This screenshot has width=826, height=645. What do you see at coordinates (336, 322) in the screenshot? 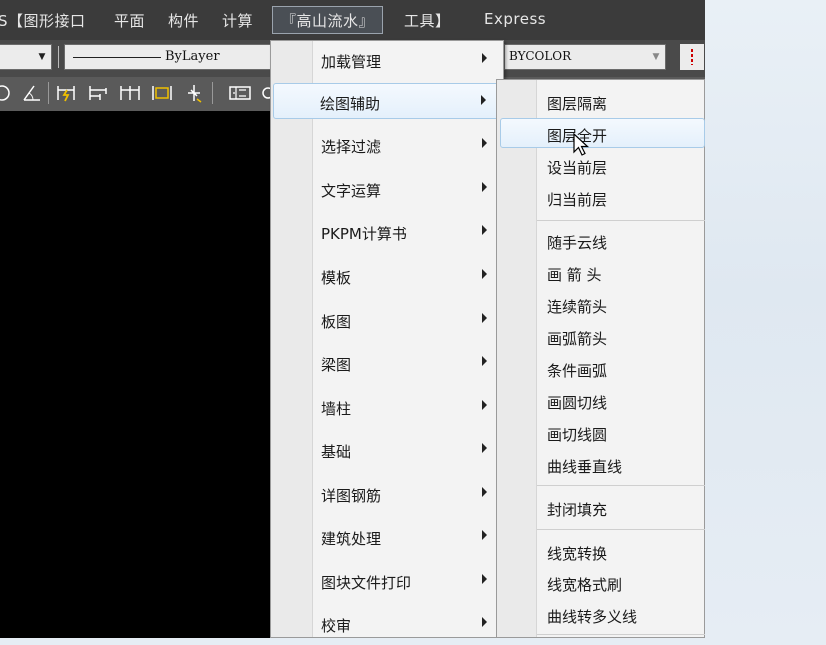
I see `menu-item-label: 板图` at bounding box center [336, 322].